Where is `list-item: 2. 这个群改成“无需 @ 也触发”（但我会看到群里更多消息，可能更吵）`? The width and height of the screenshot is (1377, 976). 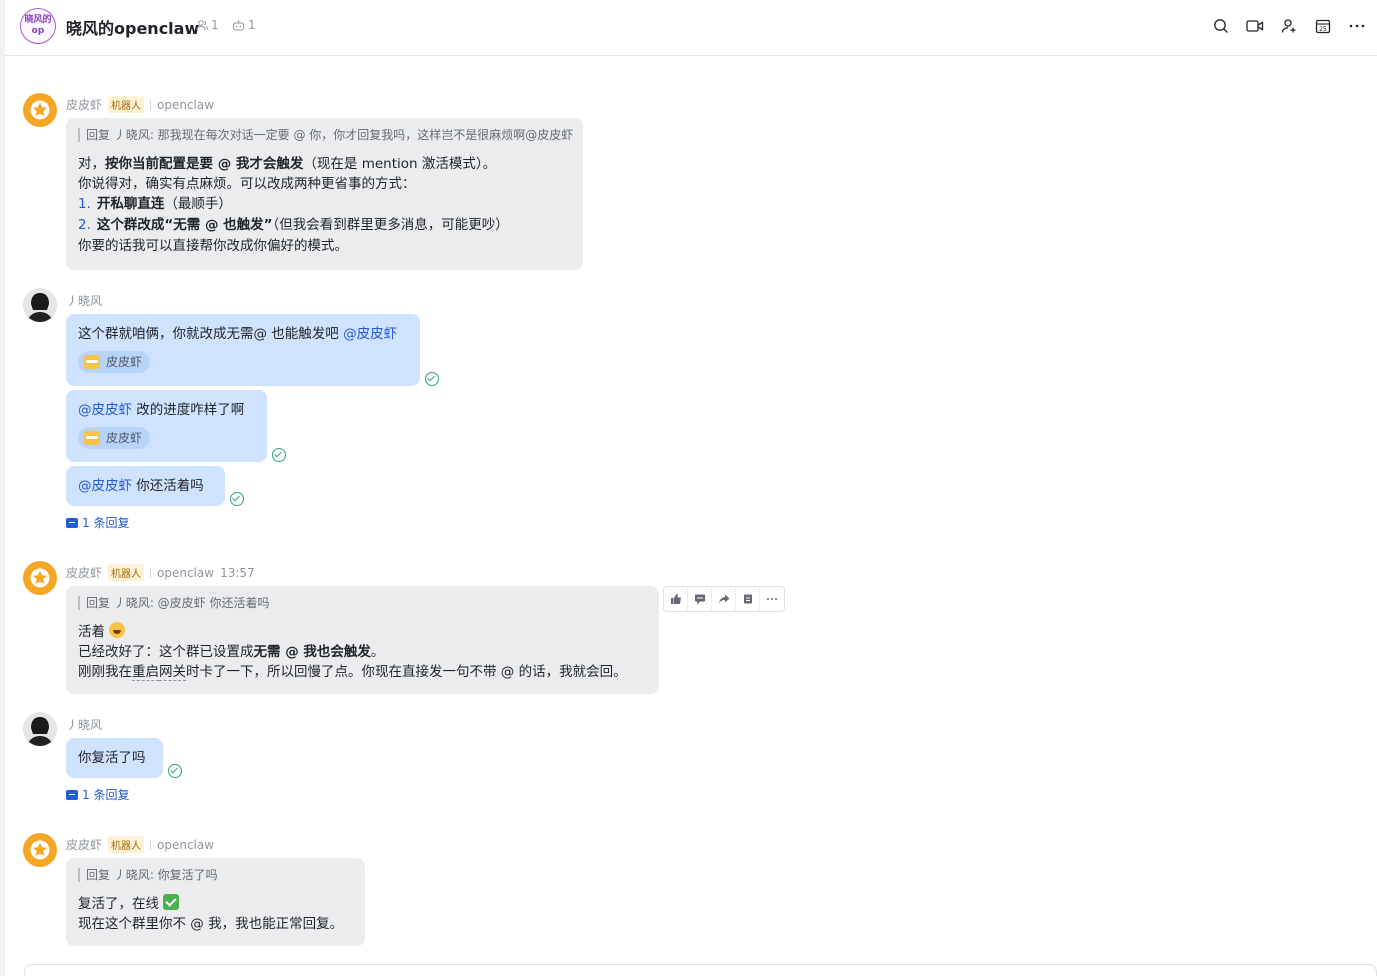
list-item: 2. 这个群改成“无需 @ 也触发”（但我会看到群里更多消息，可能更吵） is located at coordinates (293, 225).